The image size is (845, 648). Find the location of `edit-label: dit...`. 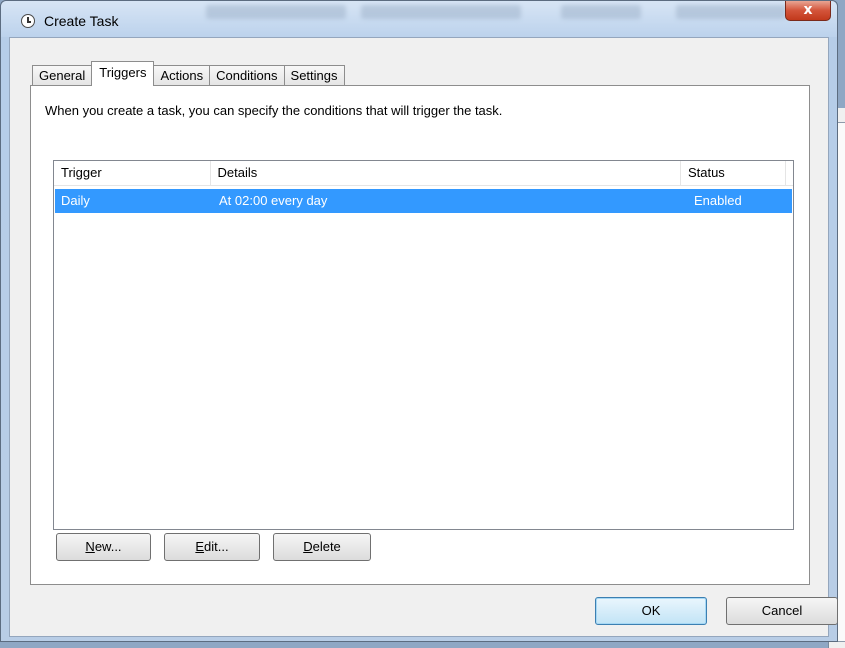

edit-label: dit... is located at coordinates (216, 546).